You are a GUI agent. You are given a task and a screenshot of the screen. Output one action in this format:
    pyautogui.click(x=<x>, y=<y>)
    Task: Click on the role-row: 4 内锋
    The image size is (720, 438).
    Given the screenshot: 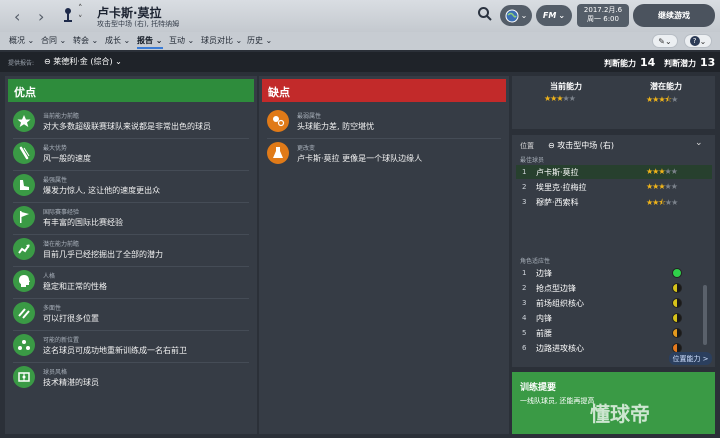 What is the action you would take?
    pyautogui.click(x=601, y=318)
    